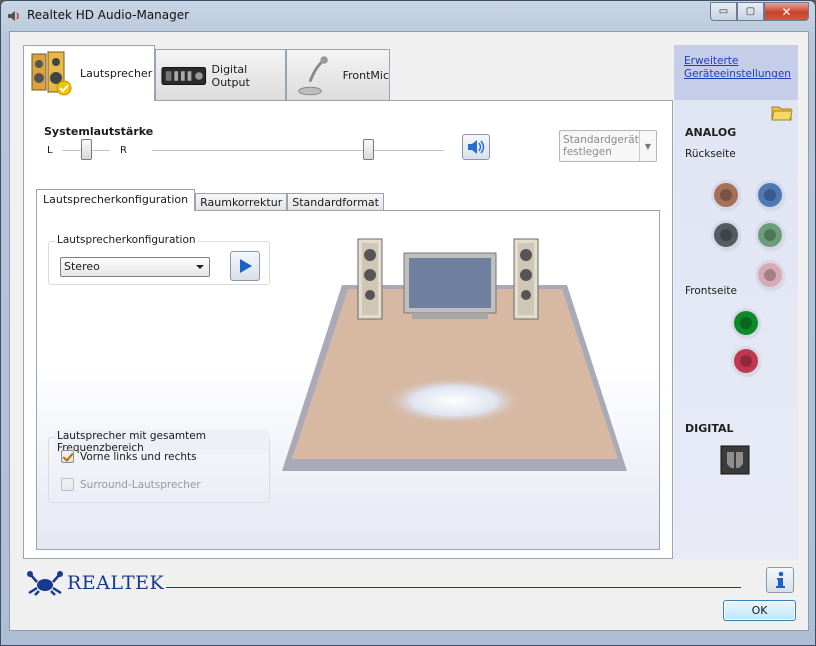 This screenshot has height=646, width=816. What do you see at coordinates (526, 279) in the screenshot?
I see `right-speaker` at bounding box center [526, 279].